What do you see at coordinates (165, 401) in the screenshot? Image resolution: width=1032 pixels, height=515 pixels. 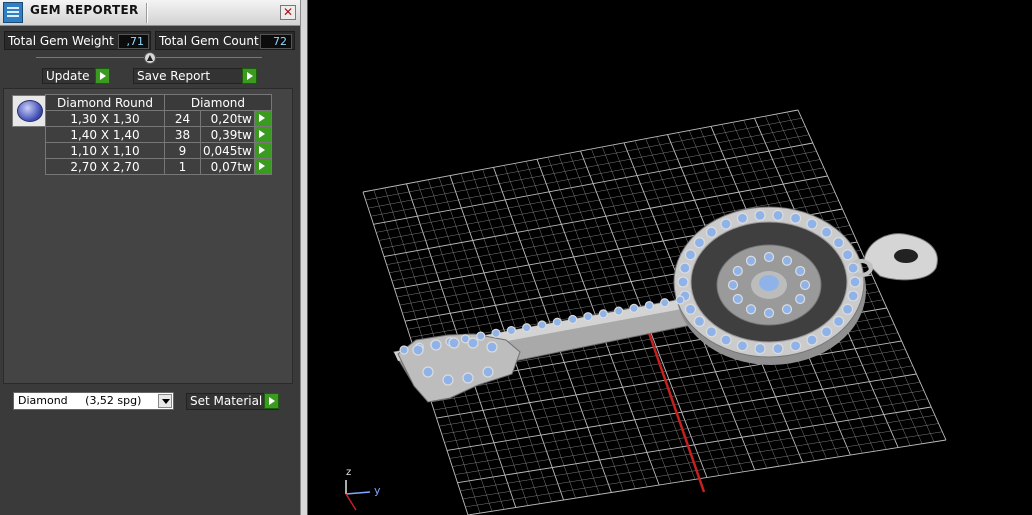 I see `chevron-down-icon` at bounding box center [165, 401].